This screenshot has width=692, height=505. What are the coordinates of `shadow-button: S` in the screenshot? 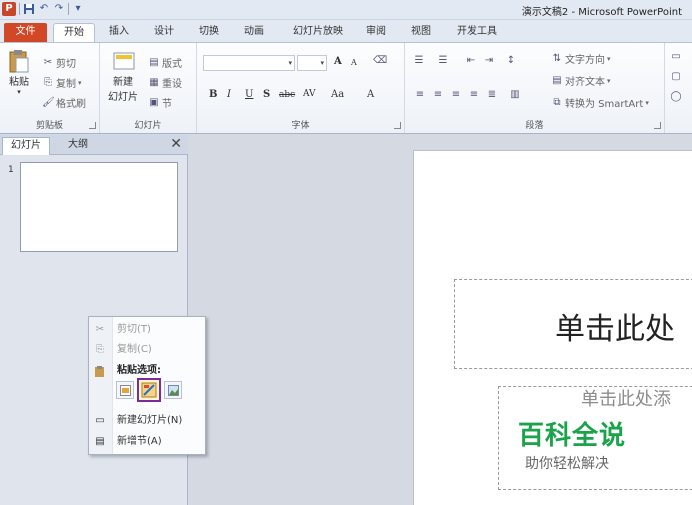 It's located at (266, 94).